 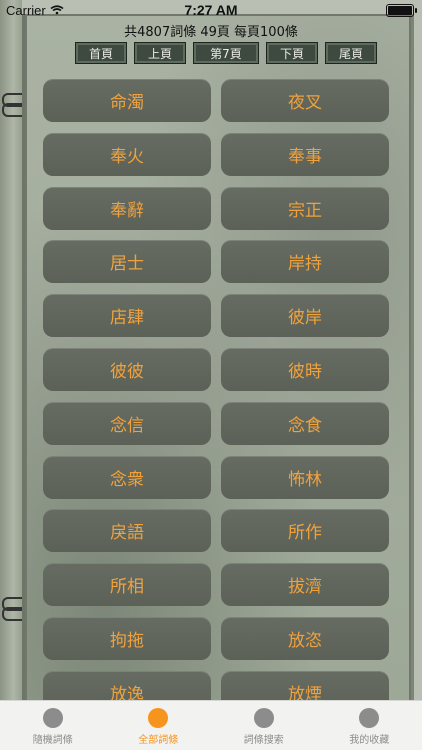 What do you see at coordinates (52, 740) in the screenshot?
I see `tab-label: 隨機詞條` at bounding box center [52, 740].